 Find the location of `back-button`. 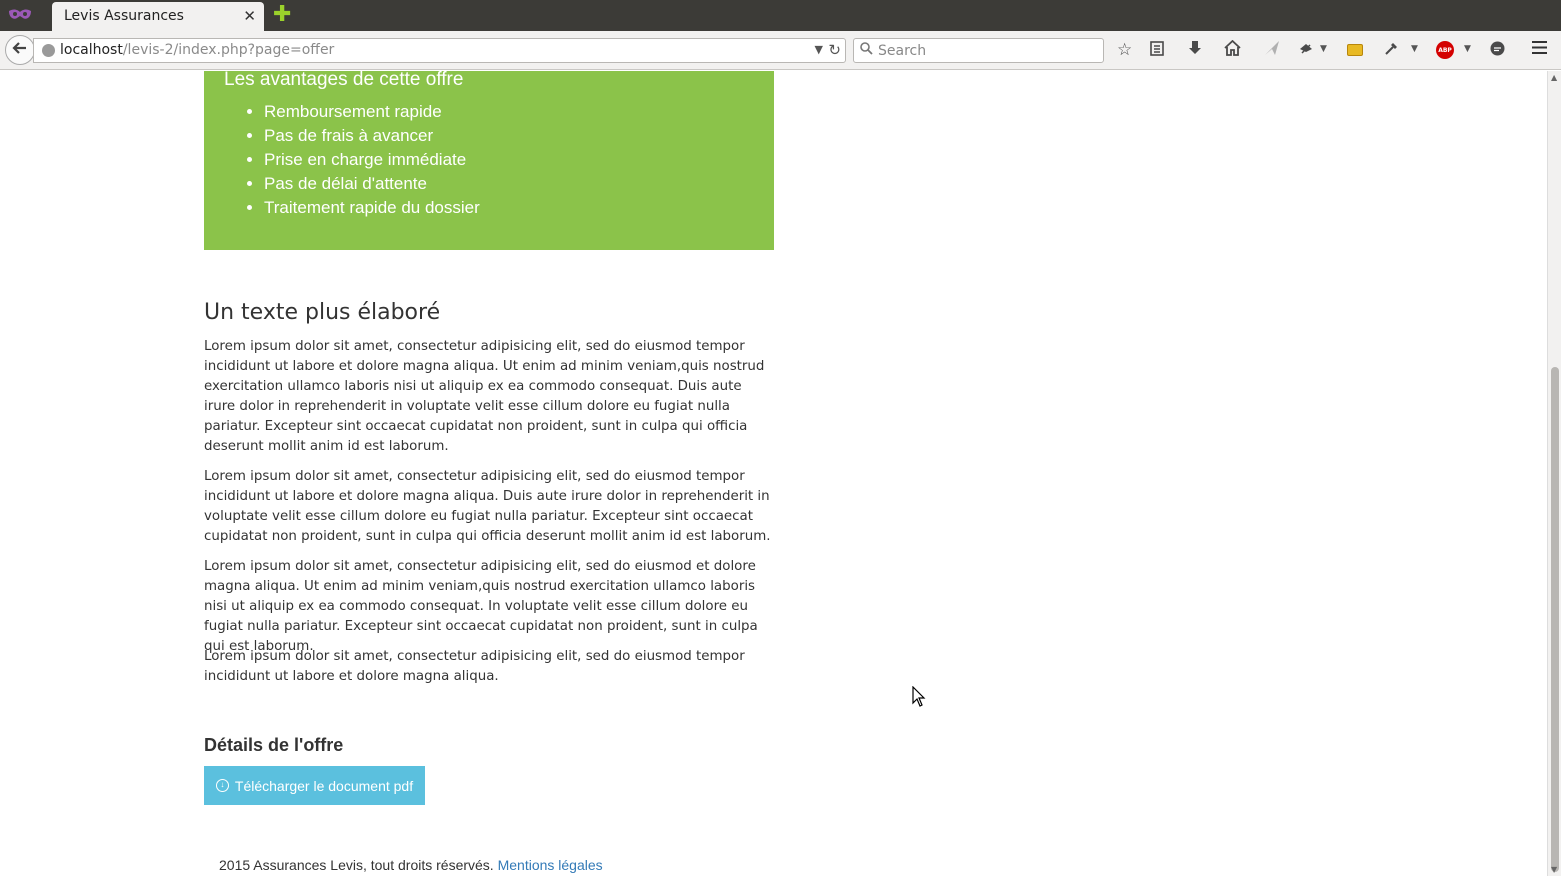

back-button is located at coordinates (20, 50).